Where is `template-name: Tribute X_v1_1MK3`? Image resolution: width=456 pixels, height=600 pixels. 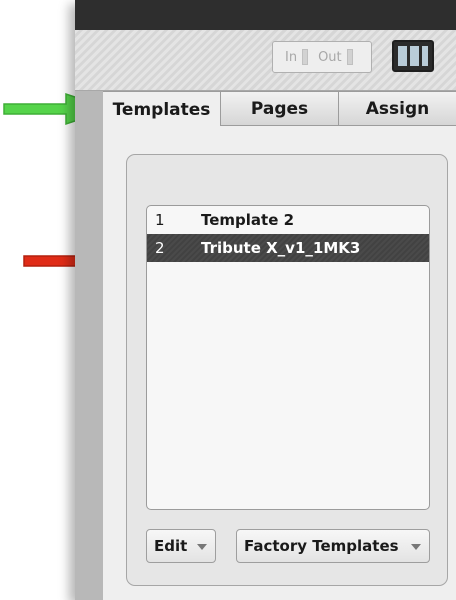
template-name: Tribute X_v1_1MK3 is located at coordinates (281, 248).